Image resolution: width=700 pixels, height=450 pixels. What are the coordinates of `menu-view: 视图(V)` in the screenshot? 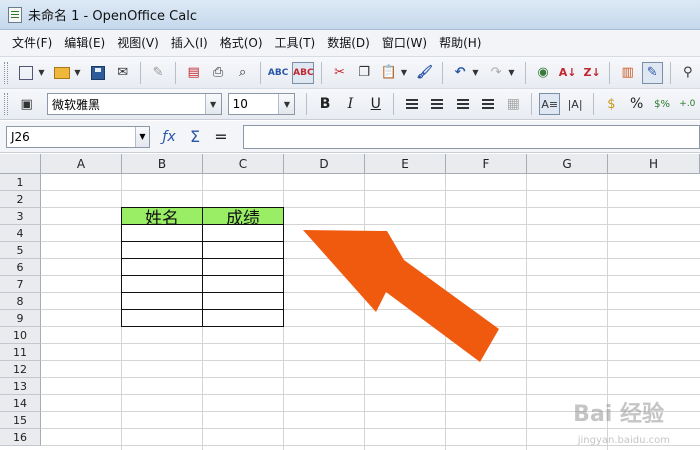 It's located at (138, 43).